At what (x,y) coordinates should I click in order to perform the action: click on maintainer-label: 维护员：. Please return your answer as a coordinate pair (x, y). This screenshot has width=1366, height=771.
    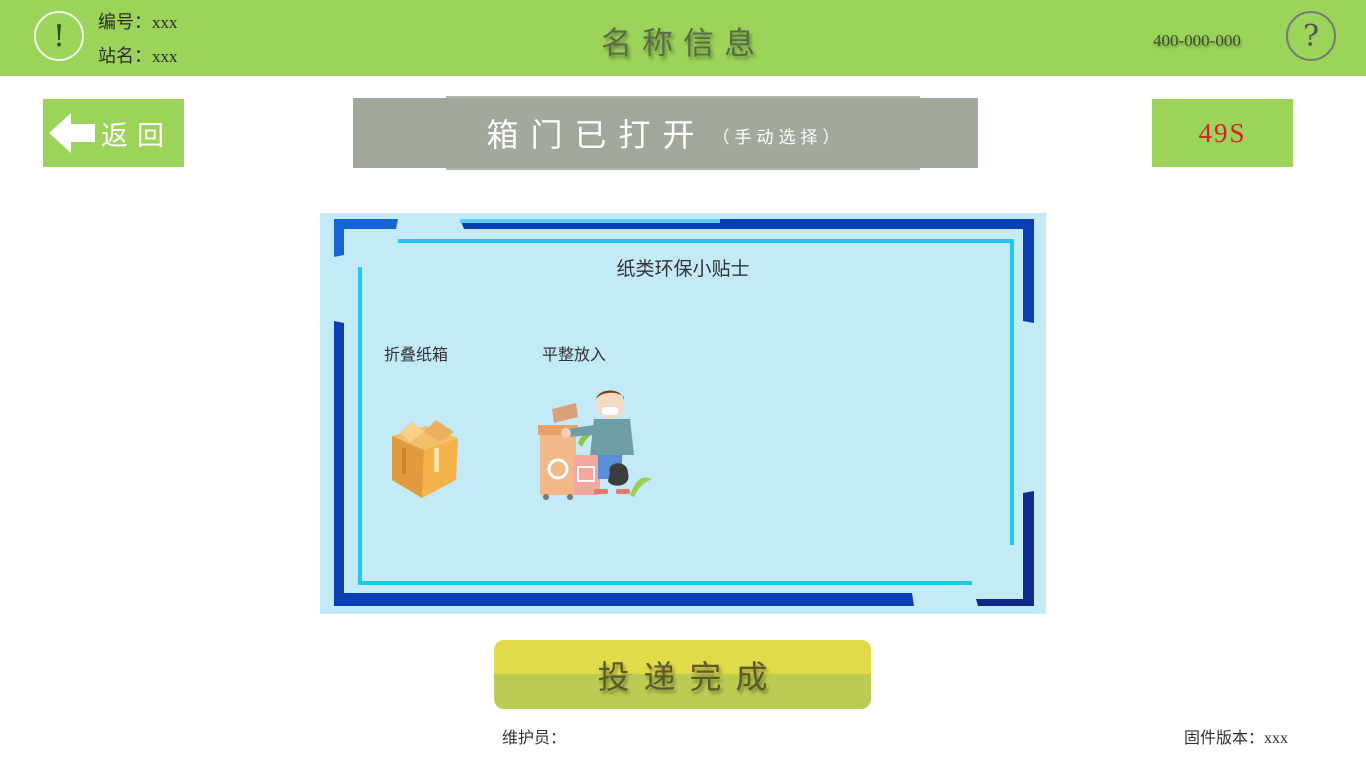
    Looking at the image, I should click on (534, 737).